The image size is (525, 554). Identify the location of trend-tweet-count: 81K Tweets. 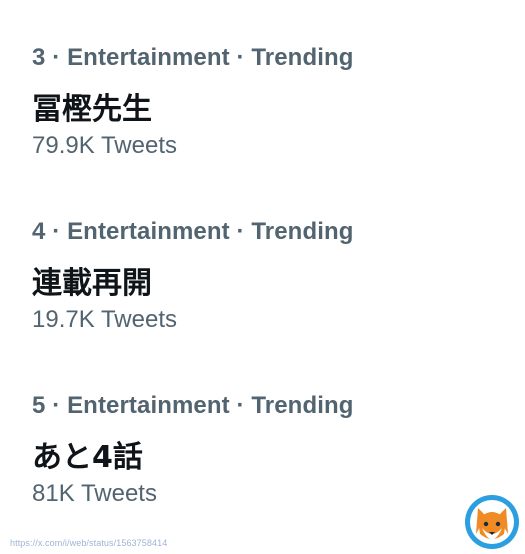
(94, 493).